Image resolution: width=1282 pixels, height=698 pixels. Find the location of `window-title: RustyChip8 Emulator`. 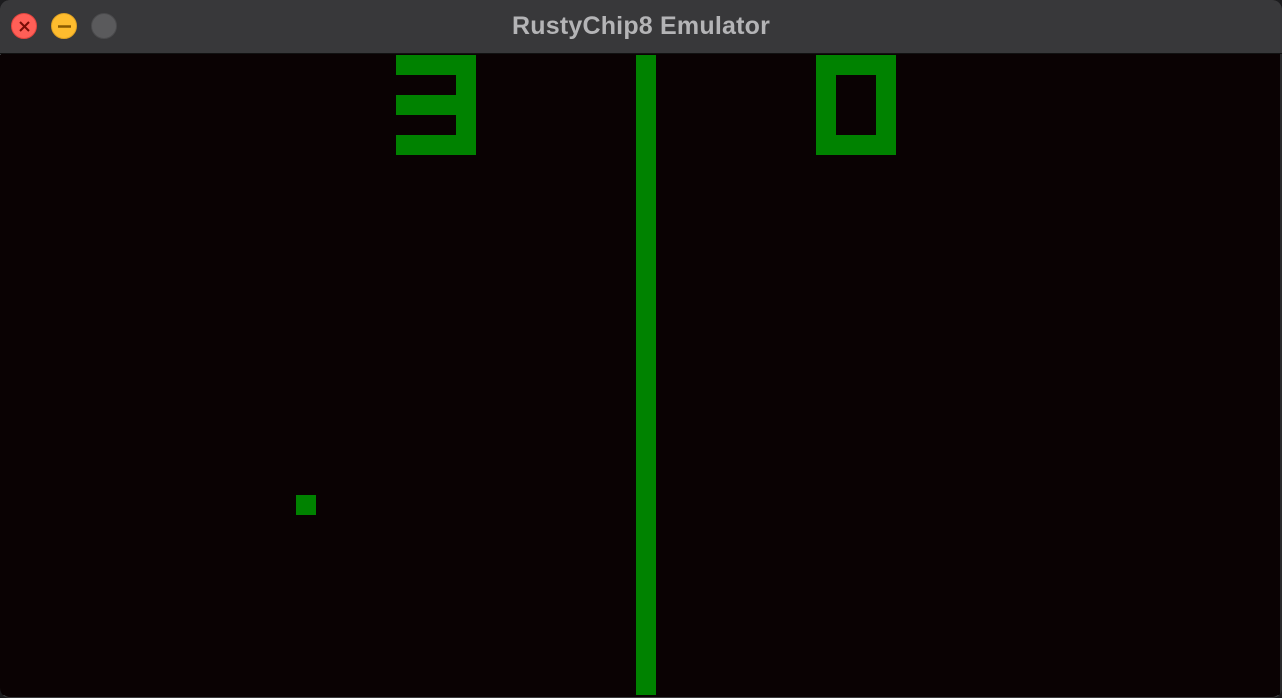

window-title: RustyChip8 Emulator is located at coordinates (641, 26).